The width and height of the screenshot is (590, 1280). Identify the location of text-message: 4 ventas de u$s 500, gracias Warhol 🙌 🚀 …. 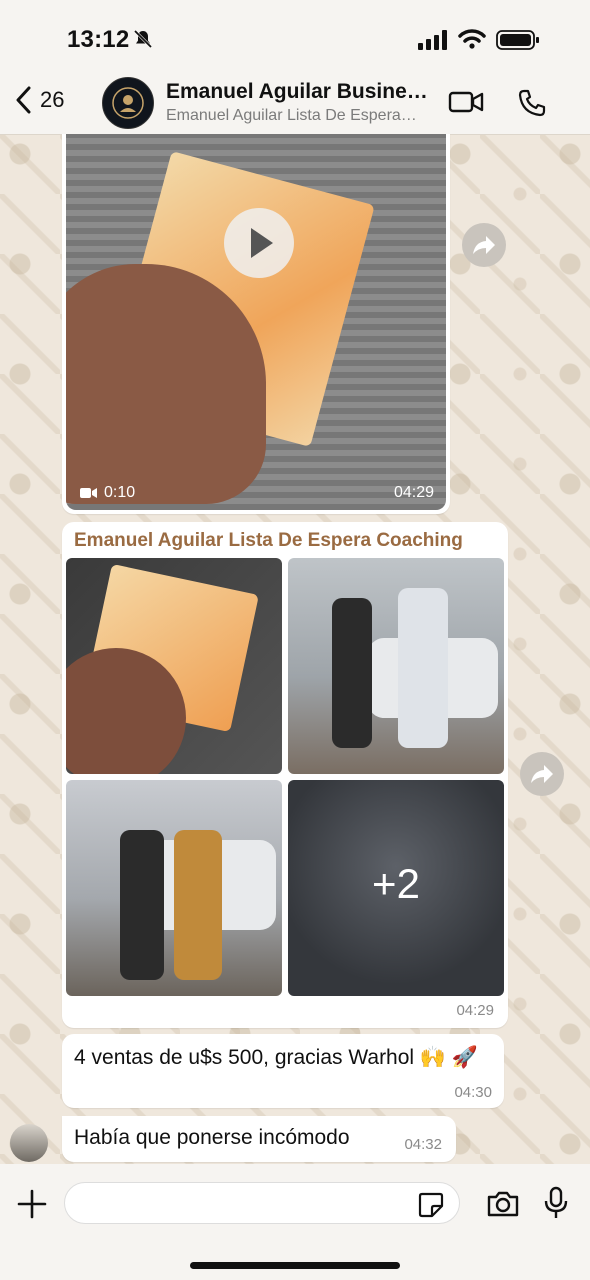
(283, 1071).